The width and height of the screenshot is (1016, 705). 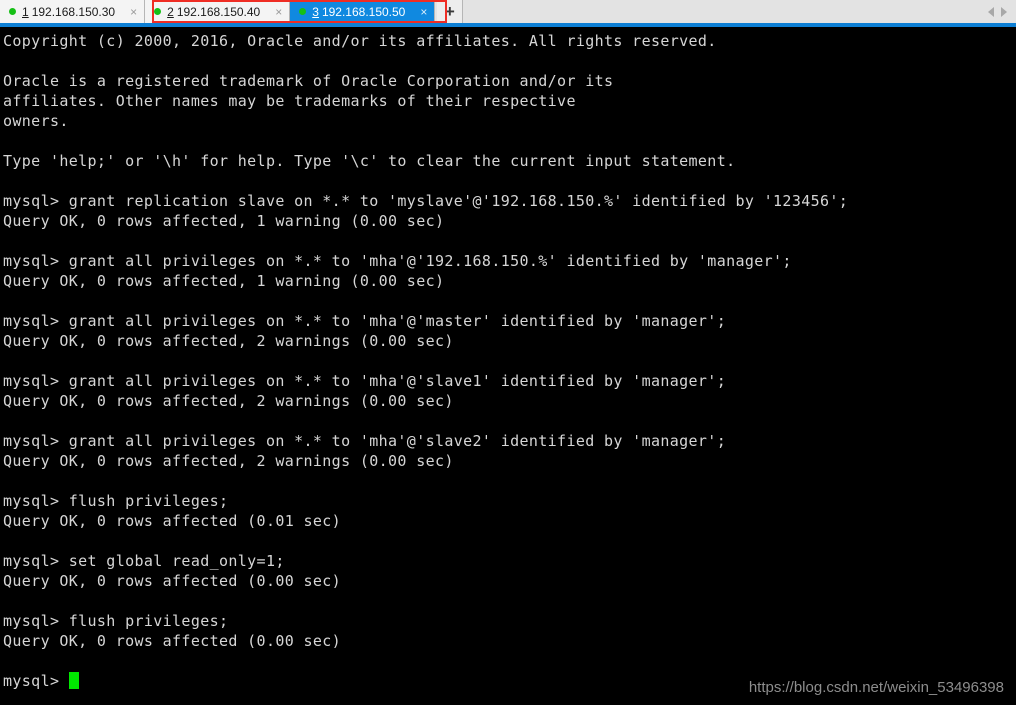 I want to click on tab-host-label: 192.168.150.30, so click(x=73, y=11).